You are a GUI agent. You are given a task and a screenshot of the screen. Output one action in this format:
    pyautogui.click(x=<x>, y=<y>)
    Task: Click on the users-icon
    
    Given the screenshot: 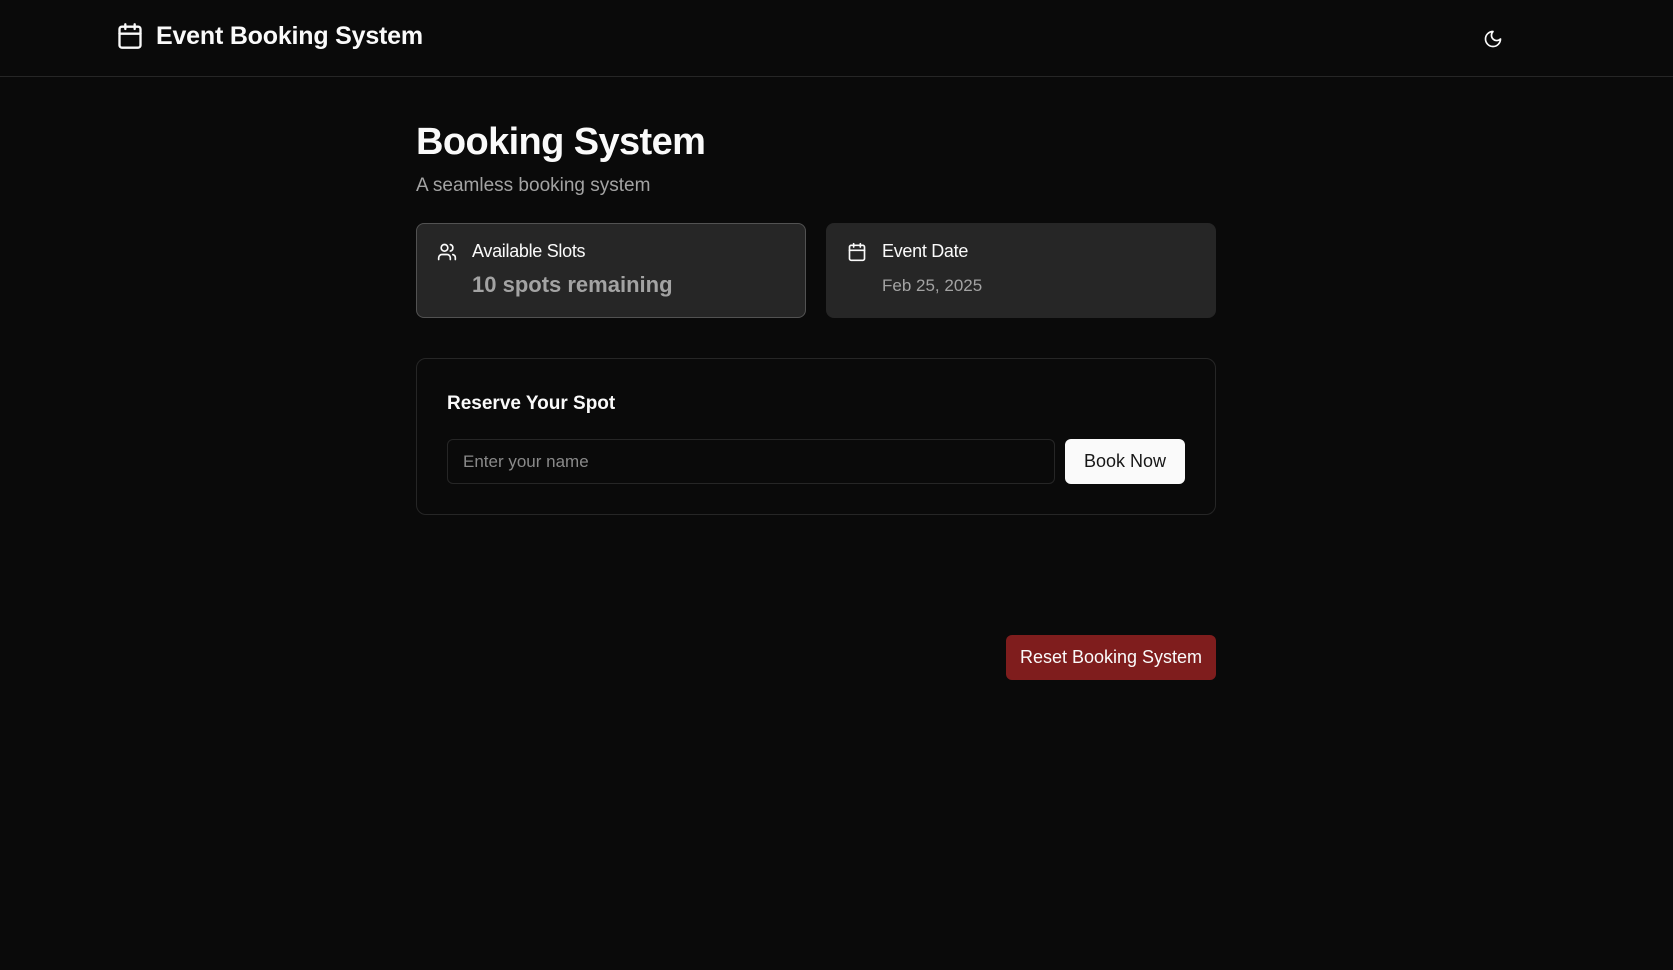 What is the action you would take?
    pyautogui.click(x=447, y=252)
    